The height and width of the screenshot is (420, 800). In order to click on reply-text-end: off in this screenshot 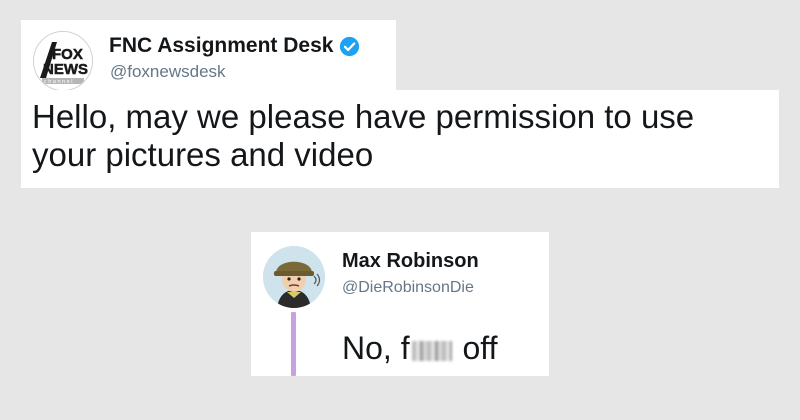, I will do `click(475, 348)`.